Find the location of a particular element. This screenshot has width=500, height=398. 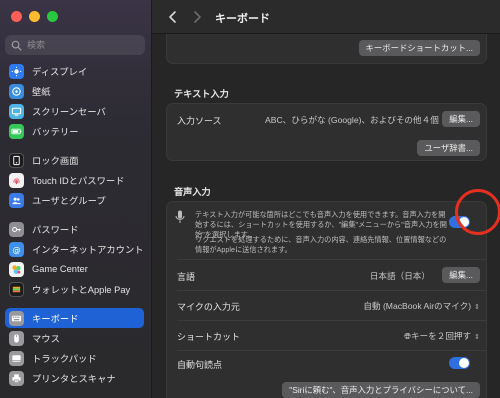

sidebar-item-printers: プリンタとスキャナ is located at coordinates (74, 378).